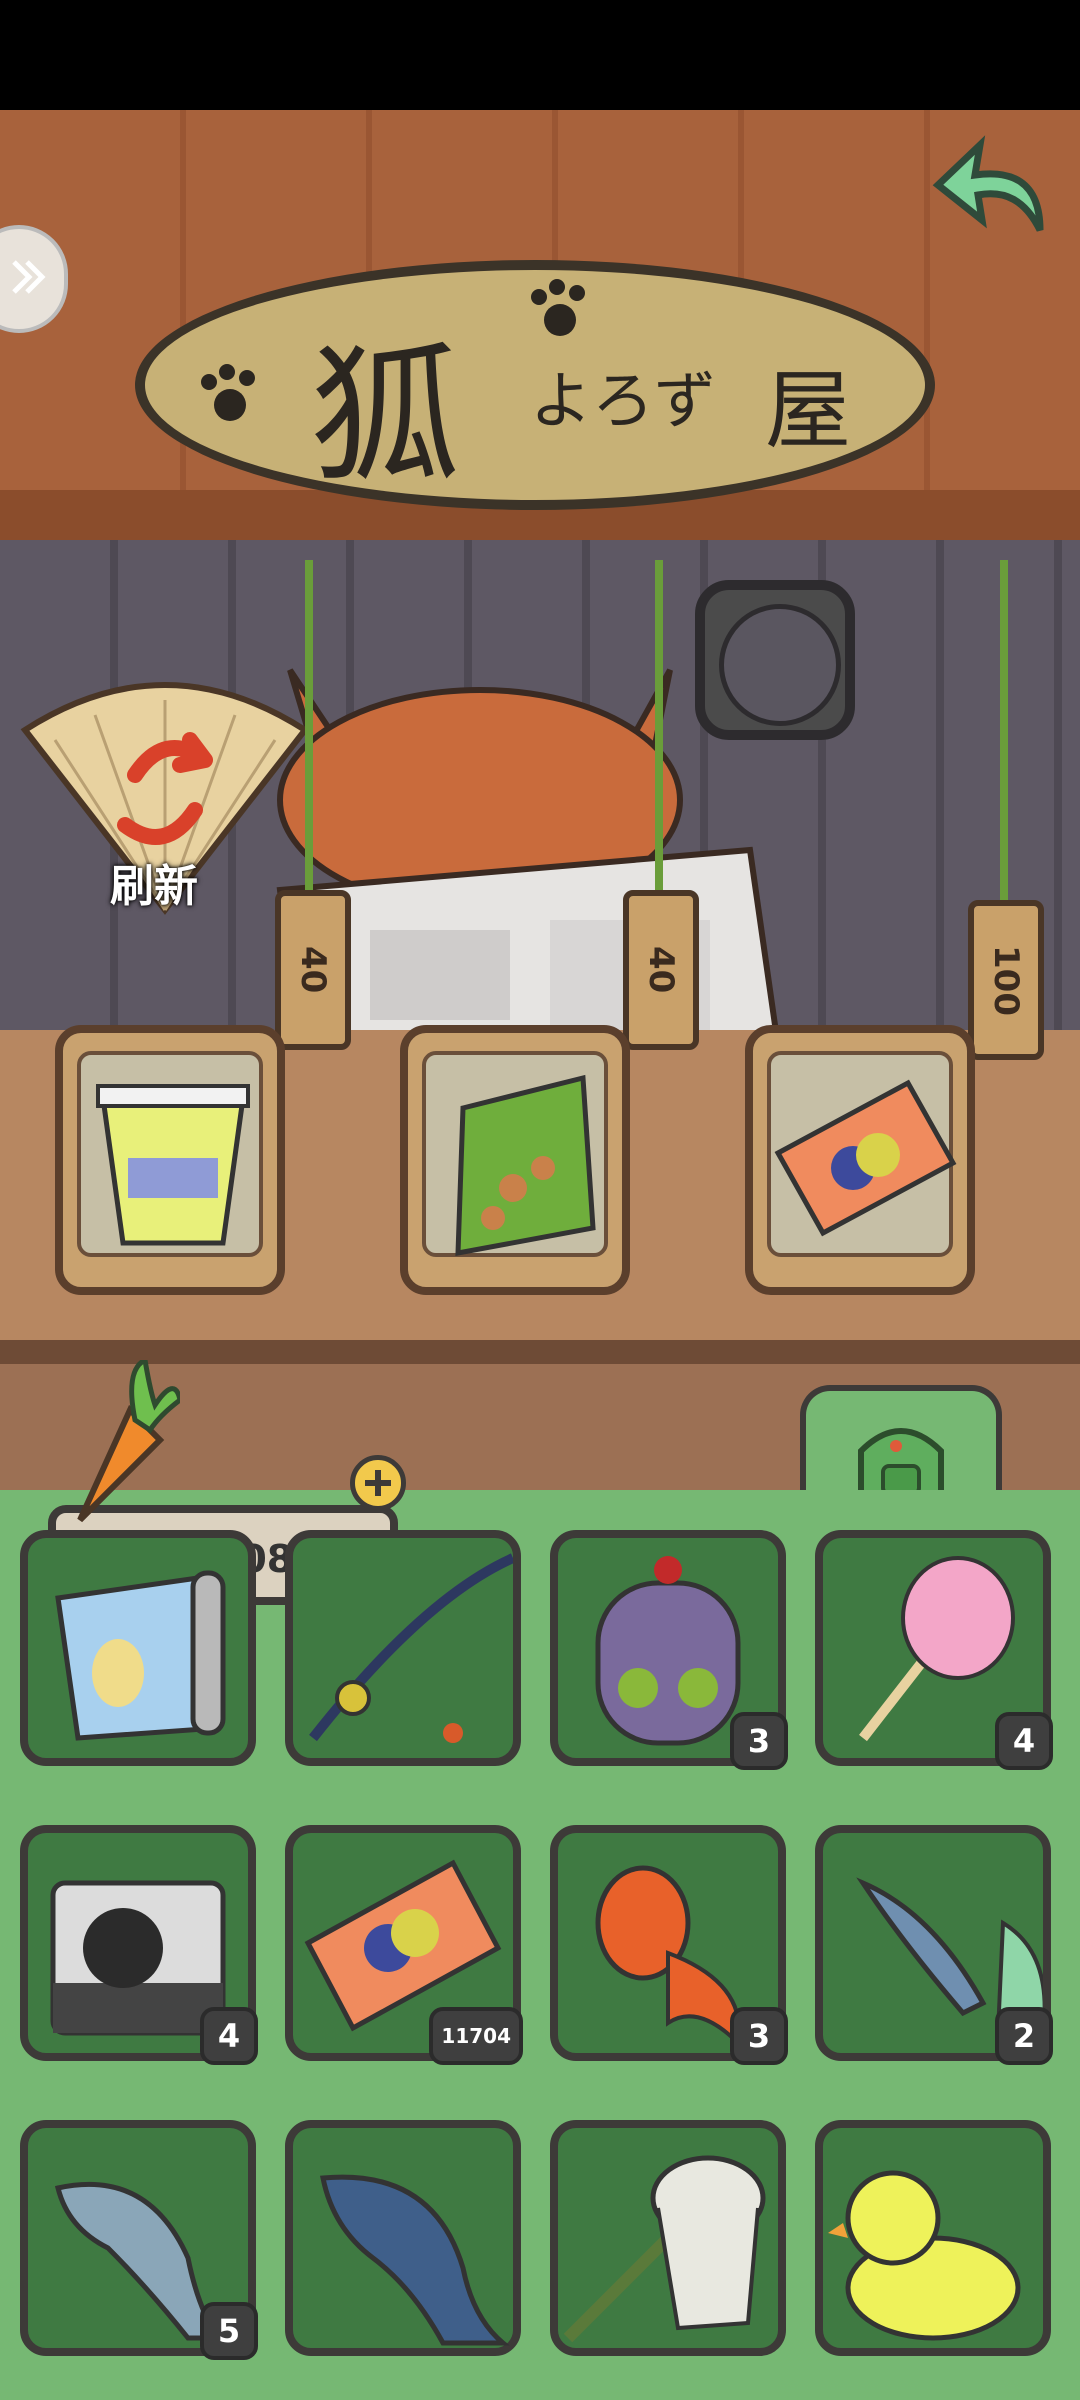  What do you see at coordinates (415, 2260) in the screenshot?
I see `tuna-icon` at bounding box center [415, 2260].